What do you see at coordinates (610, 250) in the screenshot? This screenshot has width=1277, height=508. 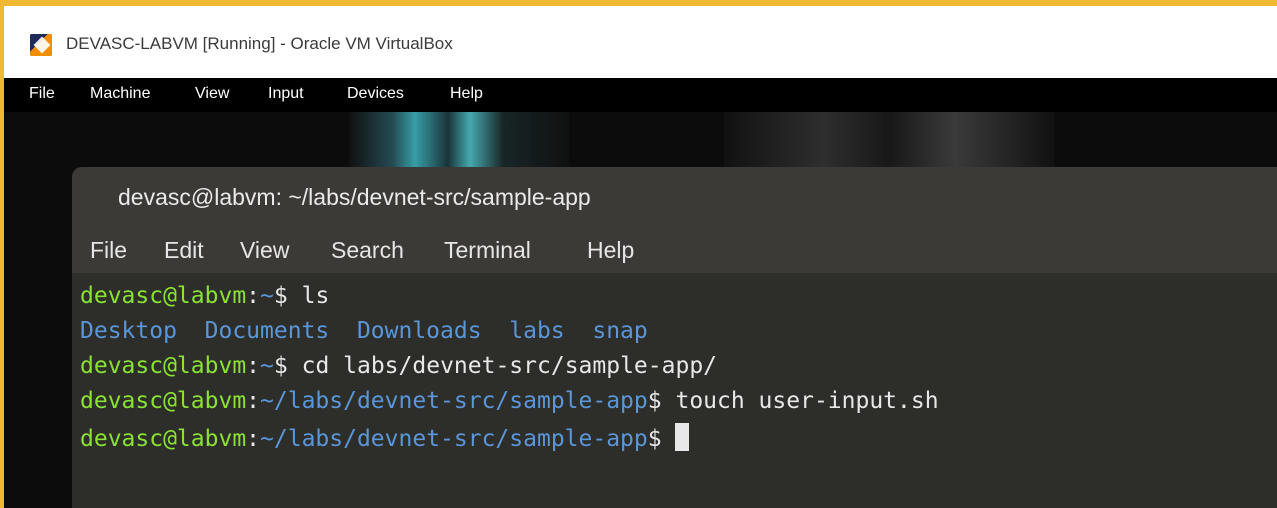 I see `terminal-menu-help: Help` at bounding box center [610, 250].